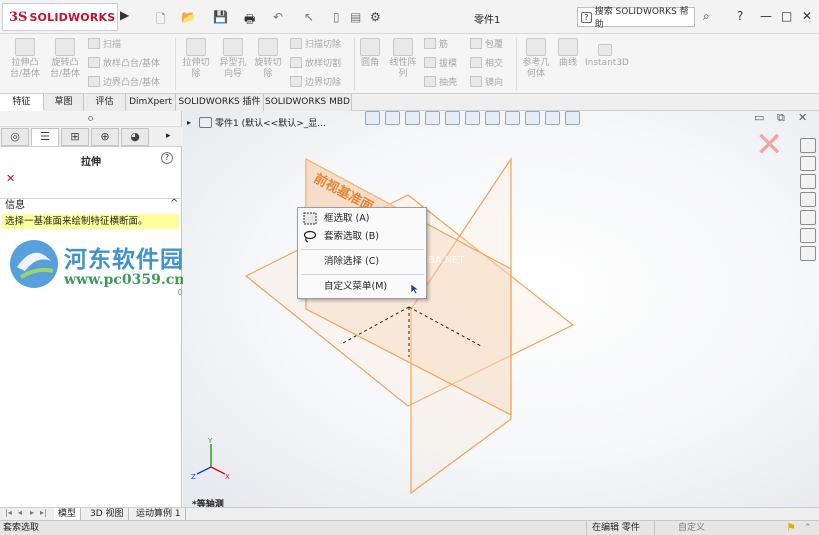 The image size is (819, 535). I want to click on reference-geometry-label: 参考几 何体, so click(536, 68).